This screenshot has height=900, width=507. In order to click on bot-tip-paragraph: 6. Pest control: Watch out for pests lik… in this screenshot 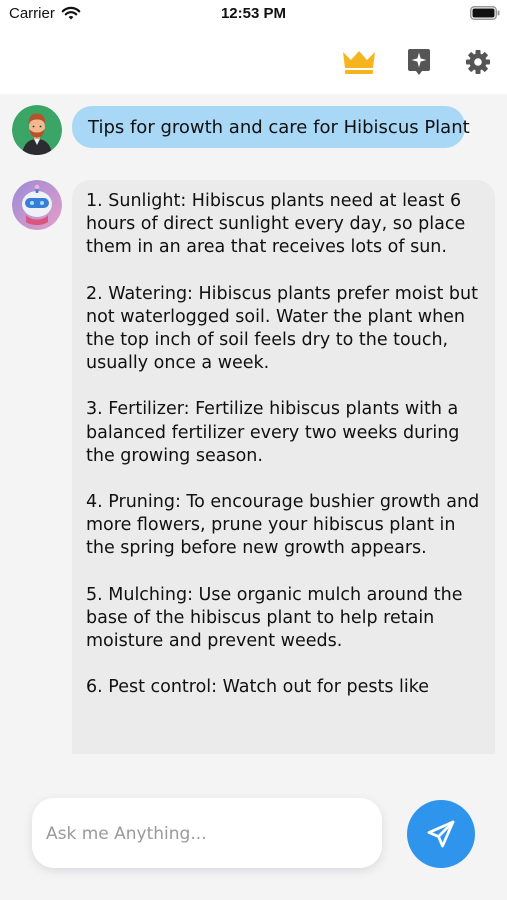, I will do `click(258, 687)`.